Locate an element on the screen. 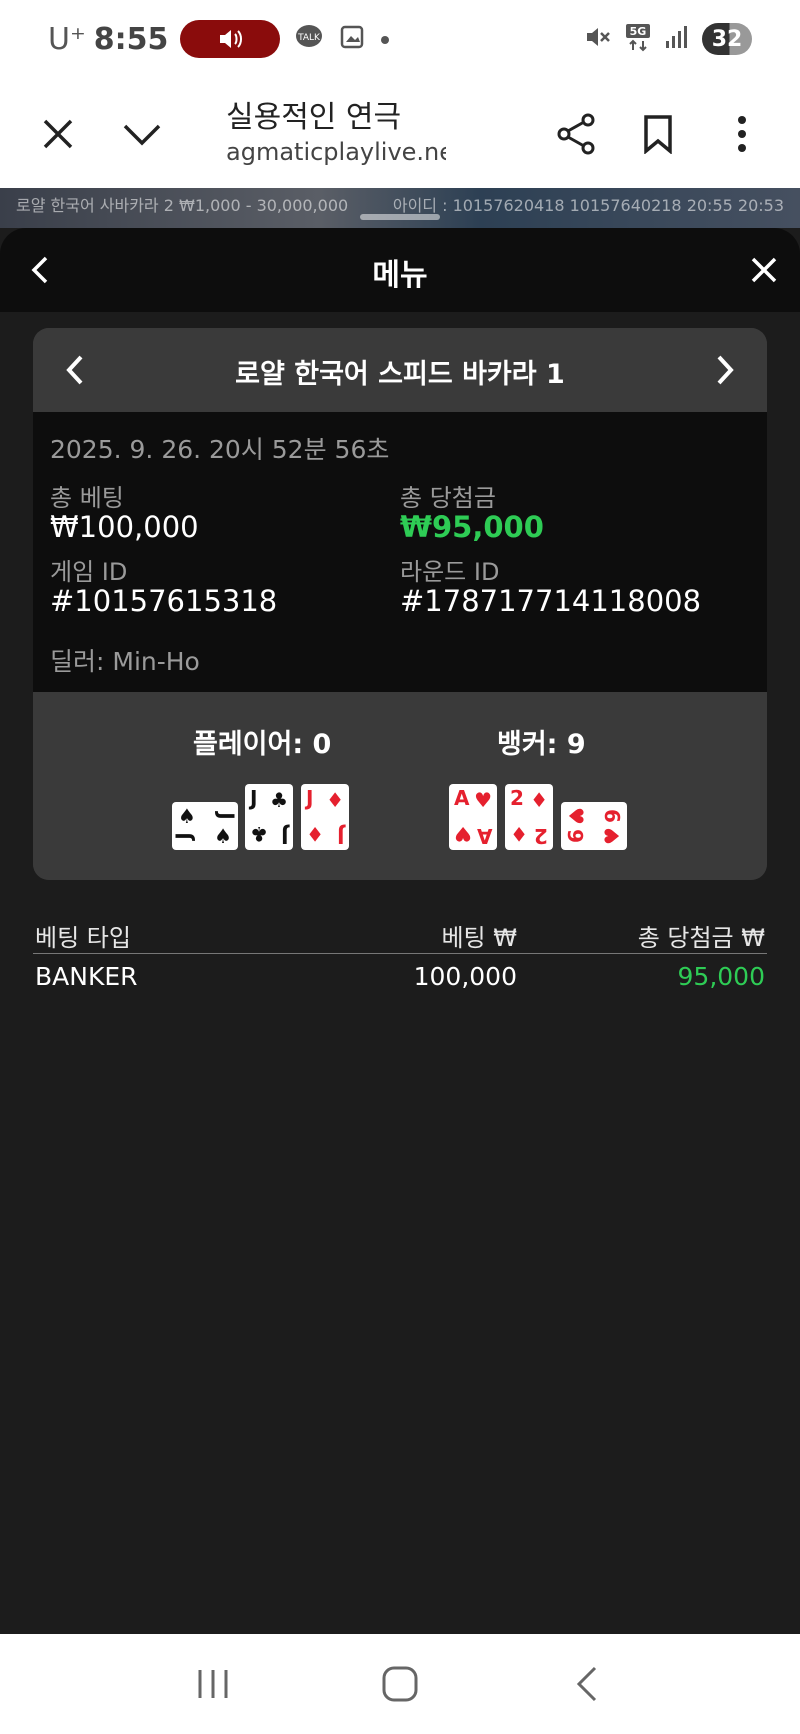 The height and width of the screenshot is (1734, 800). page-url: agmaticplaylive.net is located at coordinates (336, 152).